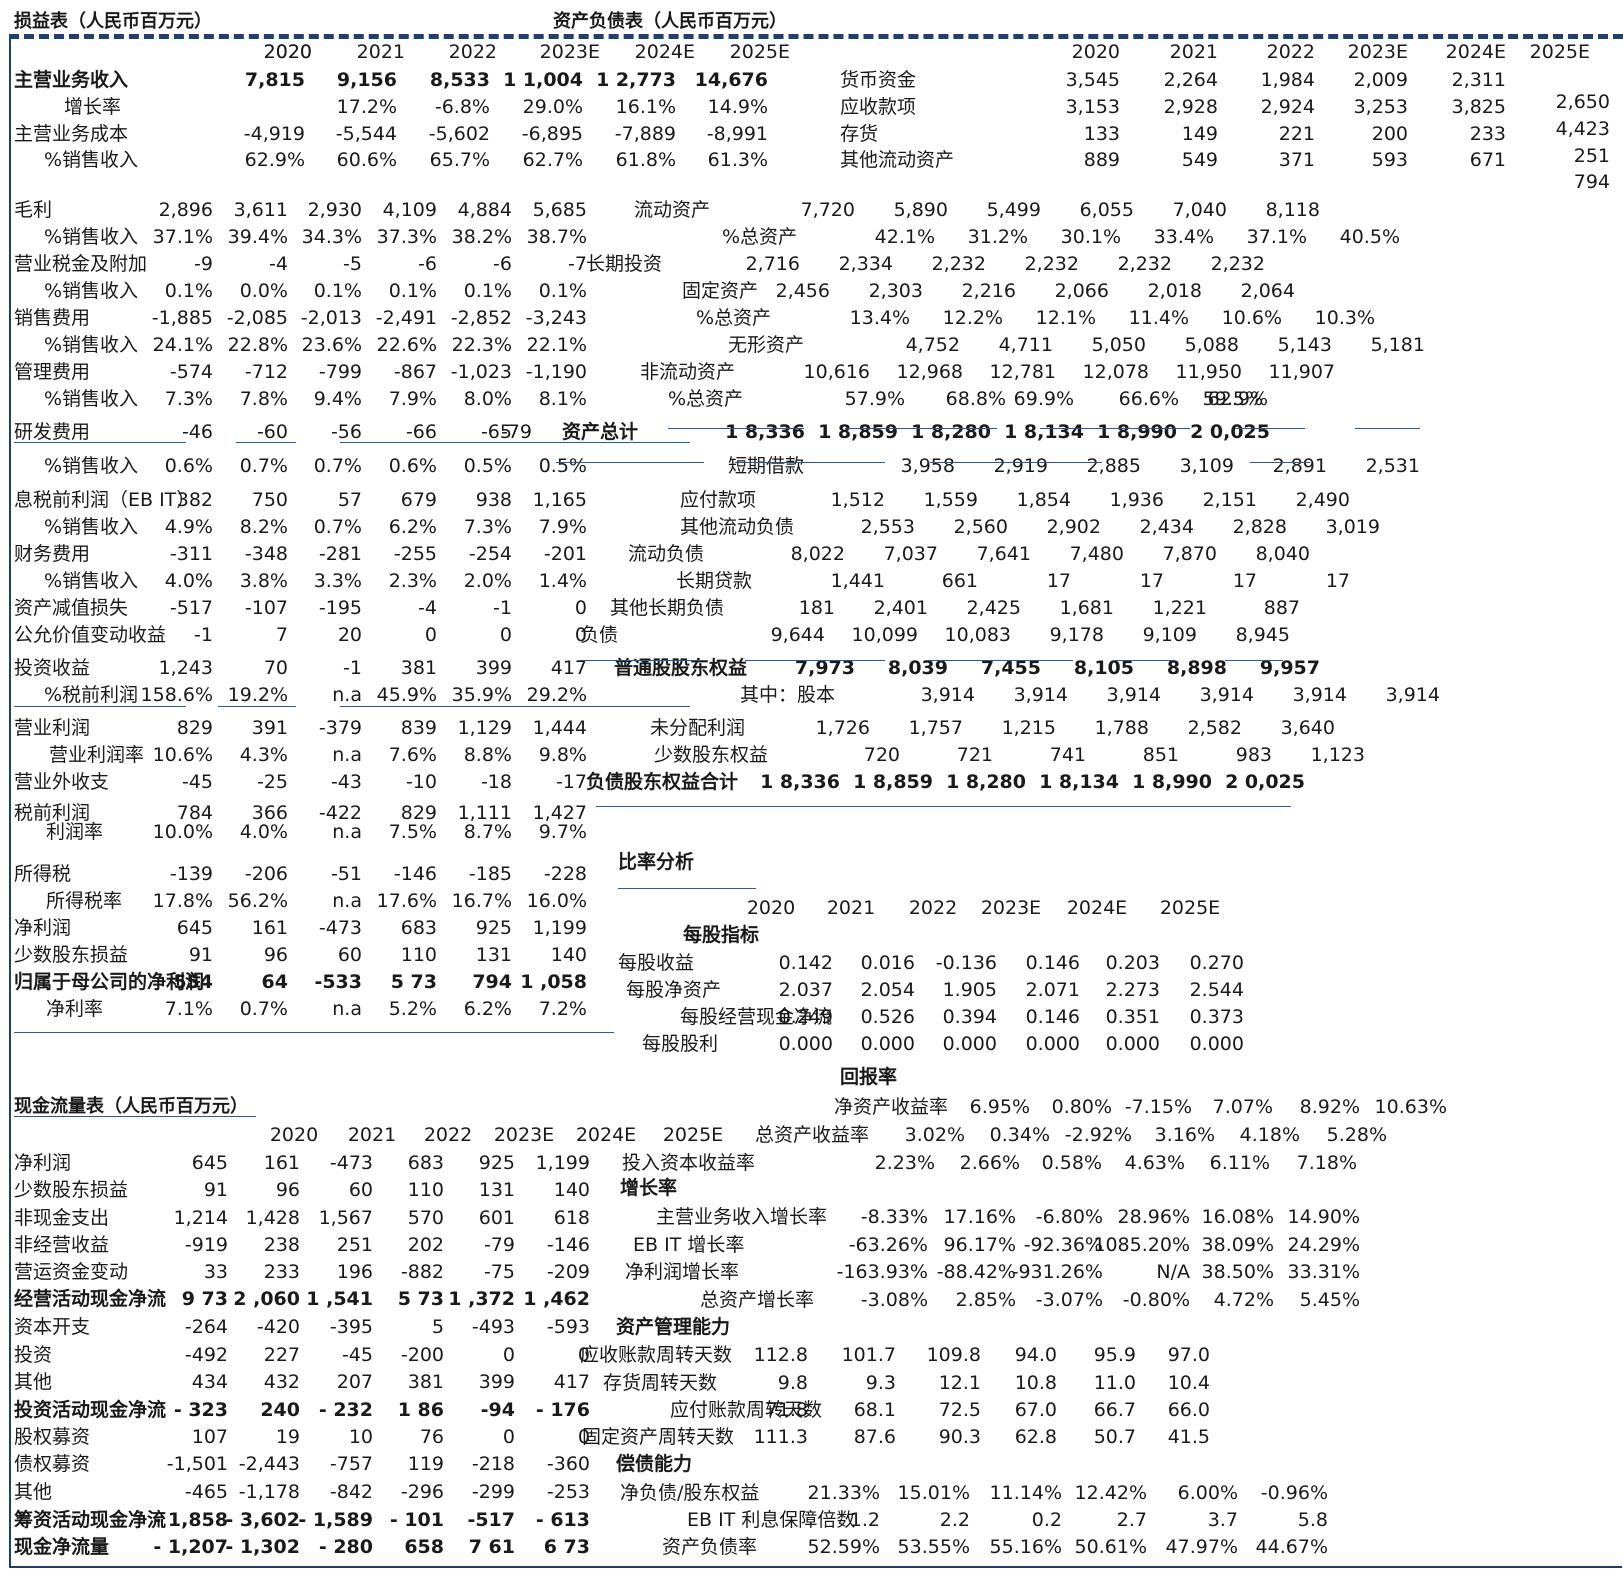 The height and width of the screenshot is (1569, 1623). I want to click on cf-row-value: 1,567, so click(345, 1218).